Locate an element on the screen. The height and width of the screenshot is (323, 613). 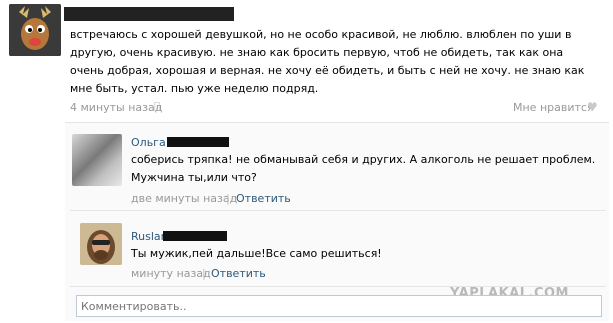
like-button: Мне нравится is located at coordinates (553, 107).